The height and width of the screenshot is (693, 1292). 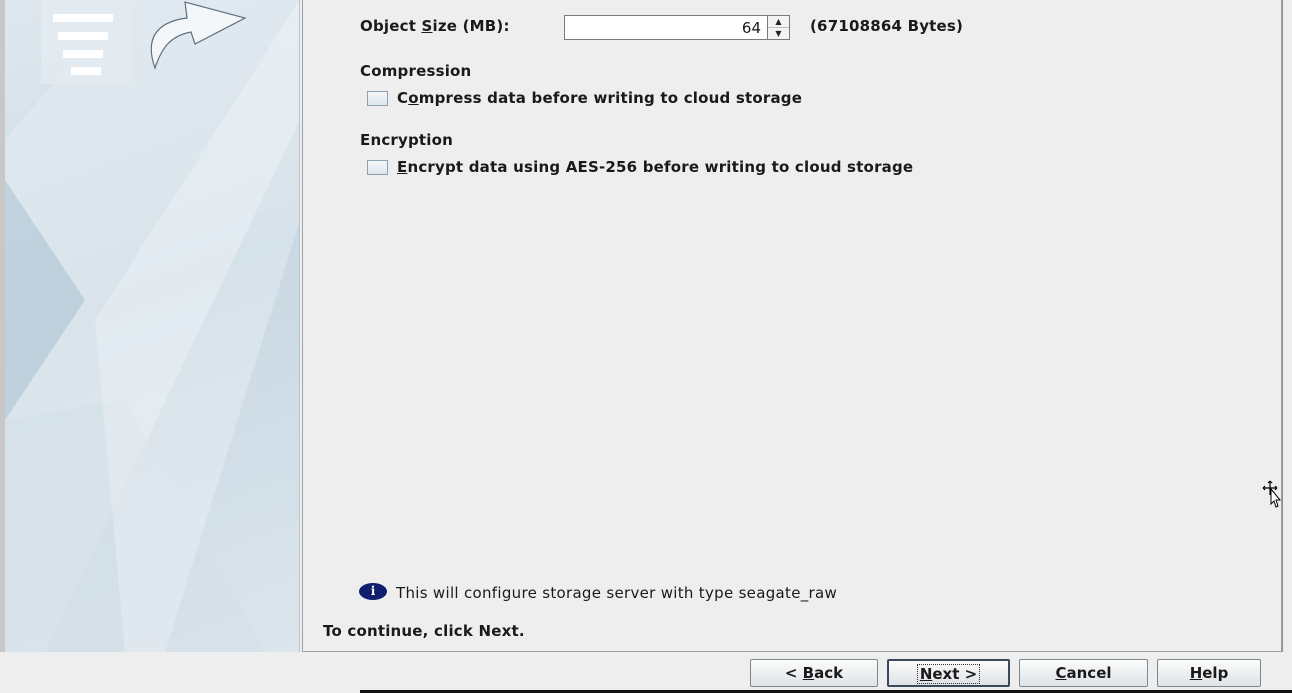 I want to click on mouse-cursor-icon, so click(x=1272, y=494).